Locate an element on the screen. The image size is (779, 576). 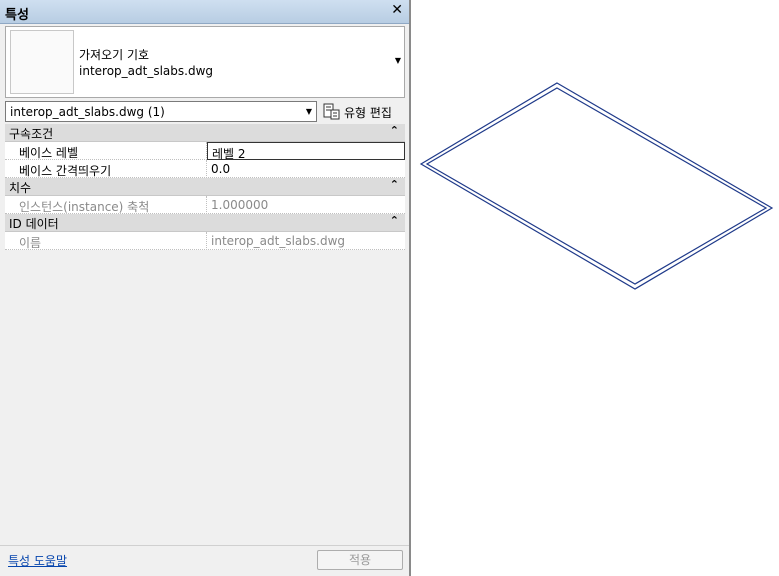
chevron-down-icon: ▼ is located at coordinates (309, 111).